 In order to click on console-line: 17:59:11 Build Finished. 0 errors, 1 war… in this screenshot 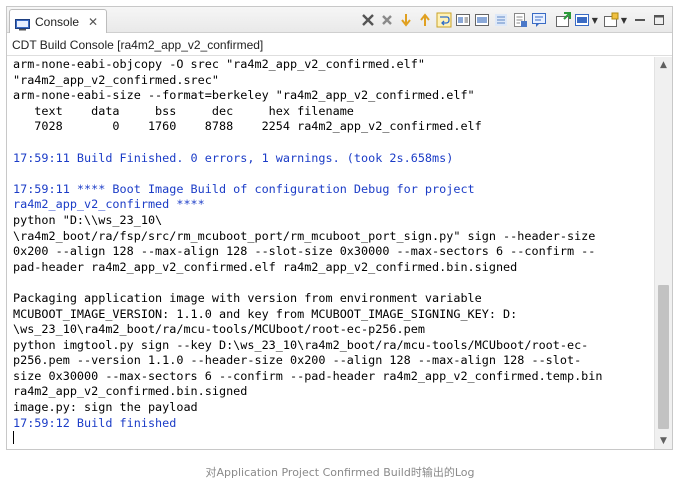, I will do `click(233, 157)`.